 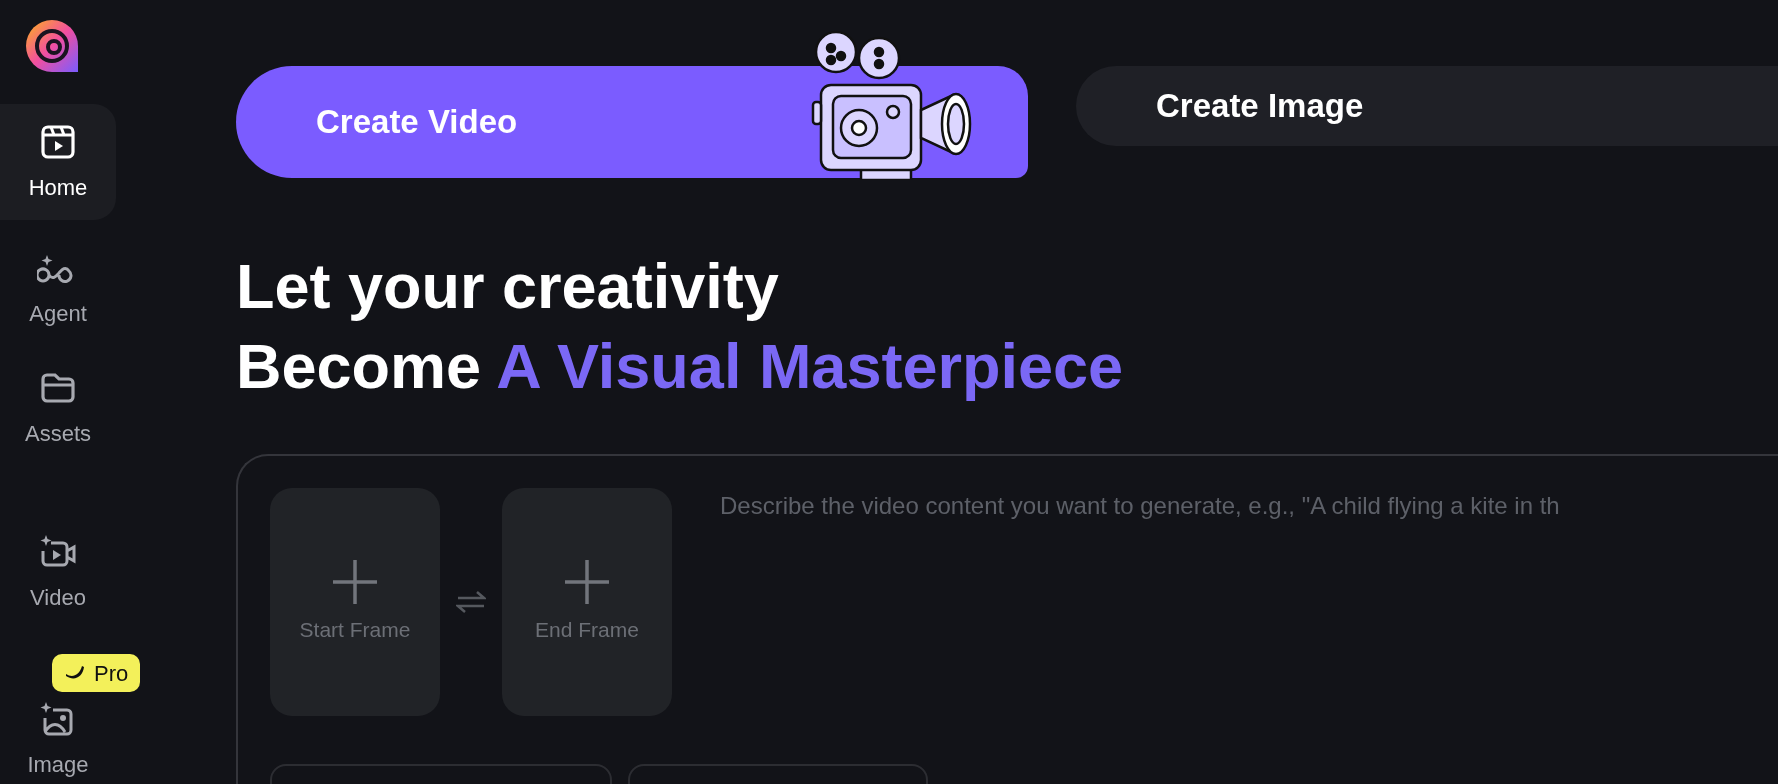 I want to click on prompt-field: Describe the video content you want to generate, e.g., "A child flying a kite in th, so click(x=1249, y=506).